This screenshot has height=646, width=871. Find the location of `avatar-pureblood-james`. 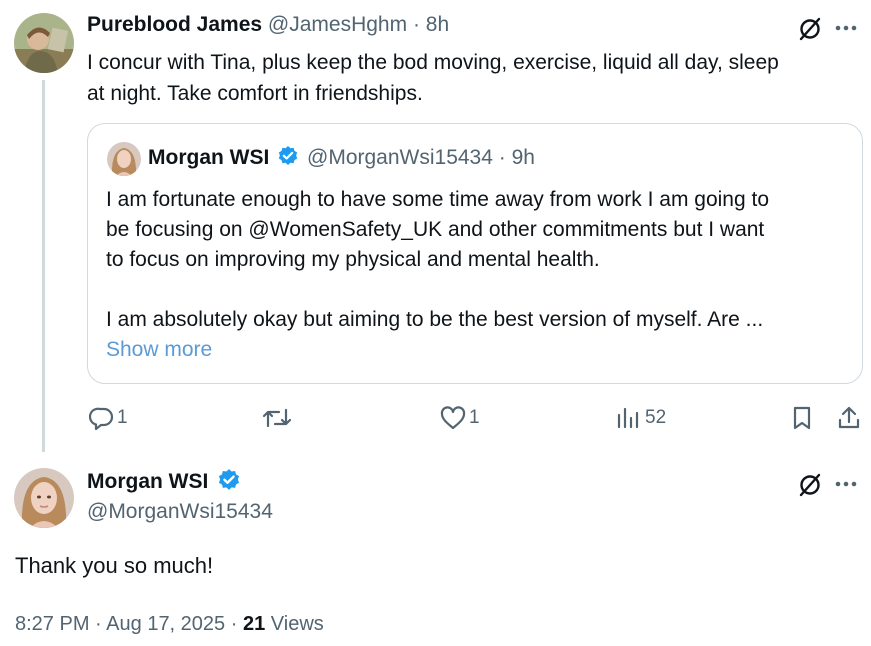

avatar-pureblood-james is located at coordinates (44, 43).